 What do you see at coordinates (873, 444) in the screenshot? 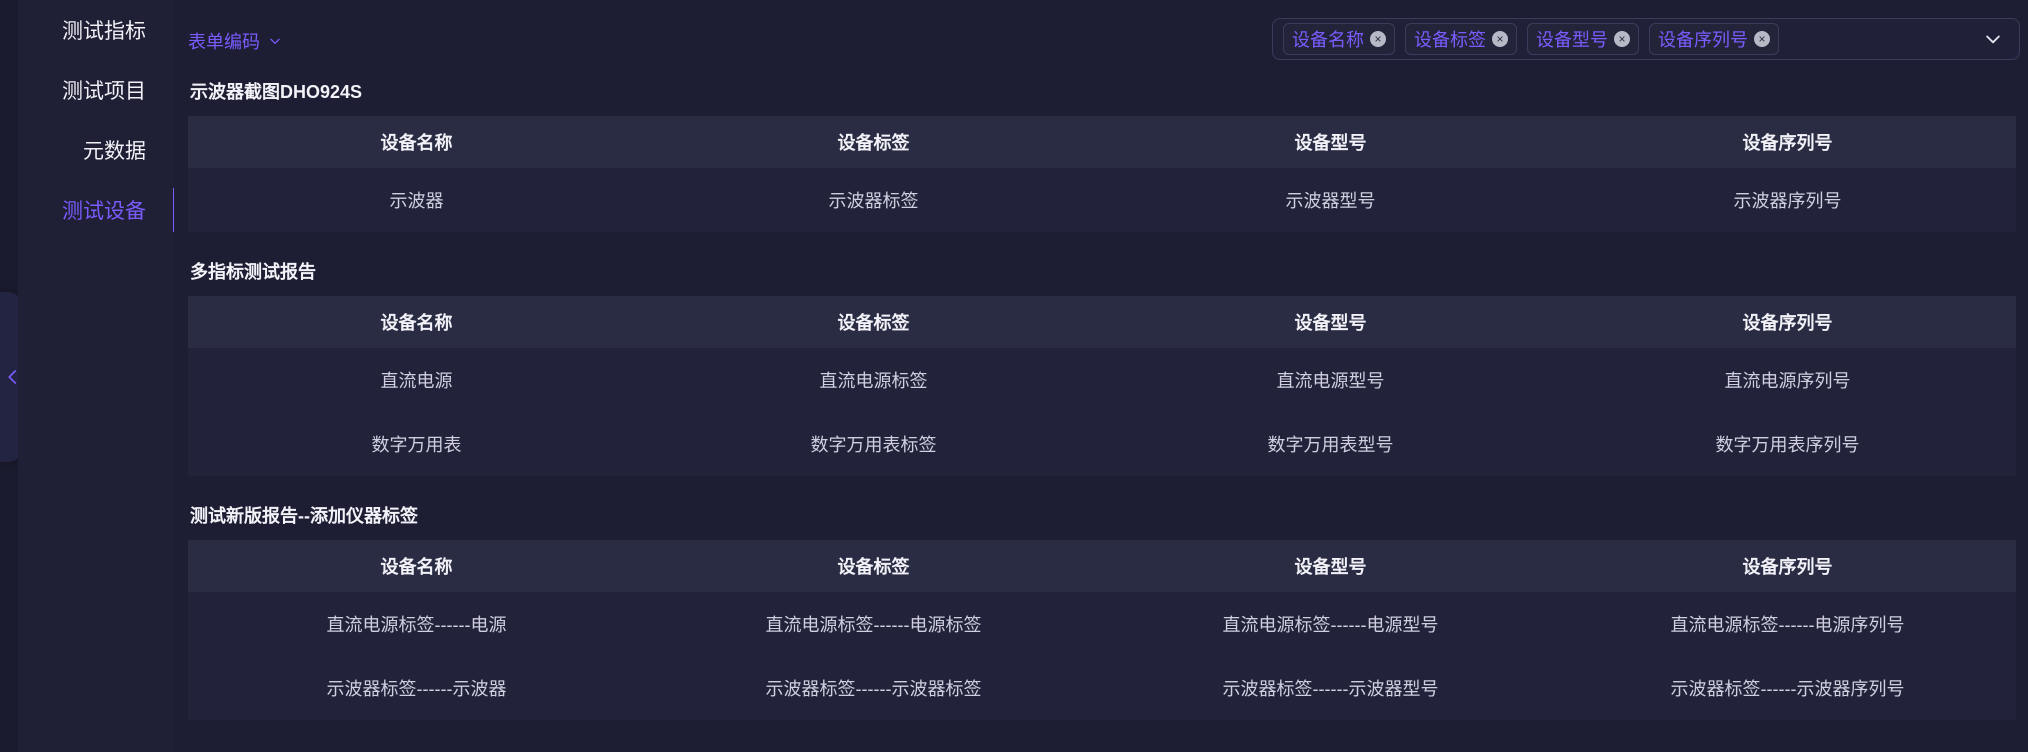
I see `table-cell: 数字万用表标签` at bounding box center [873, 444].